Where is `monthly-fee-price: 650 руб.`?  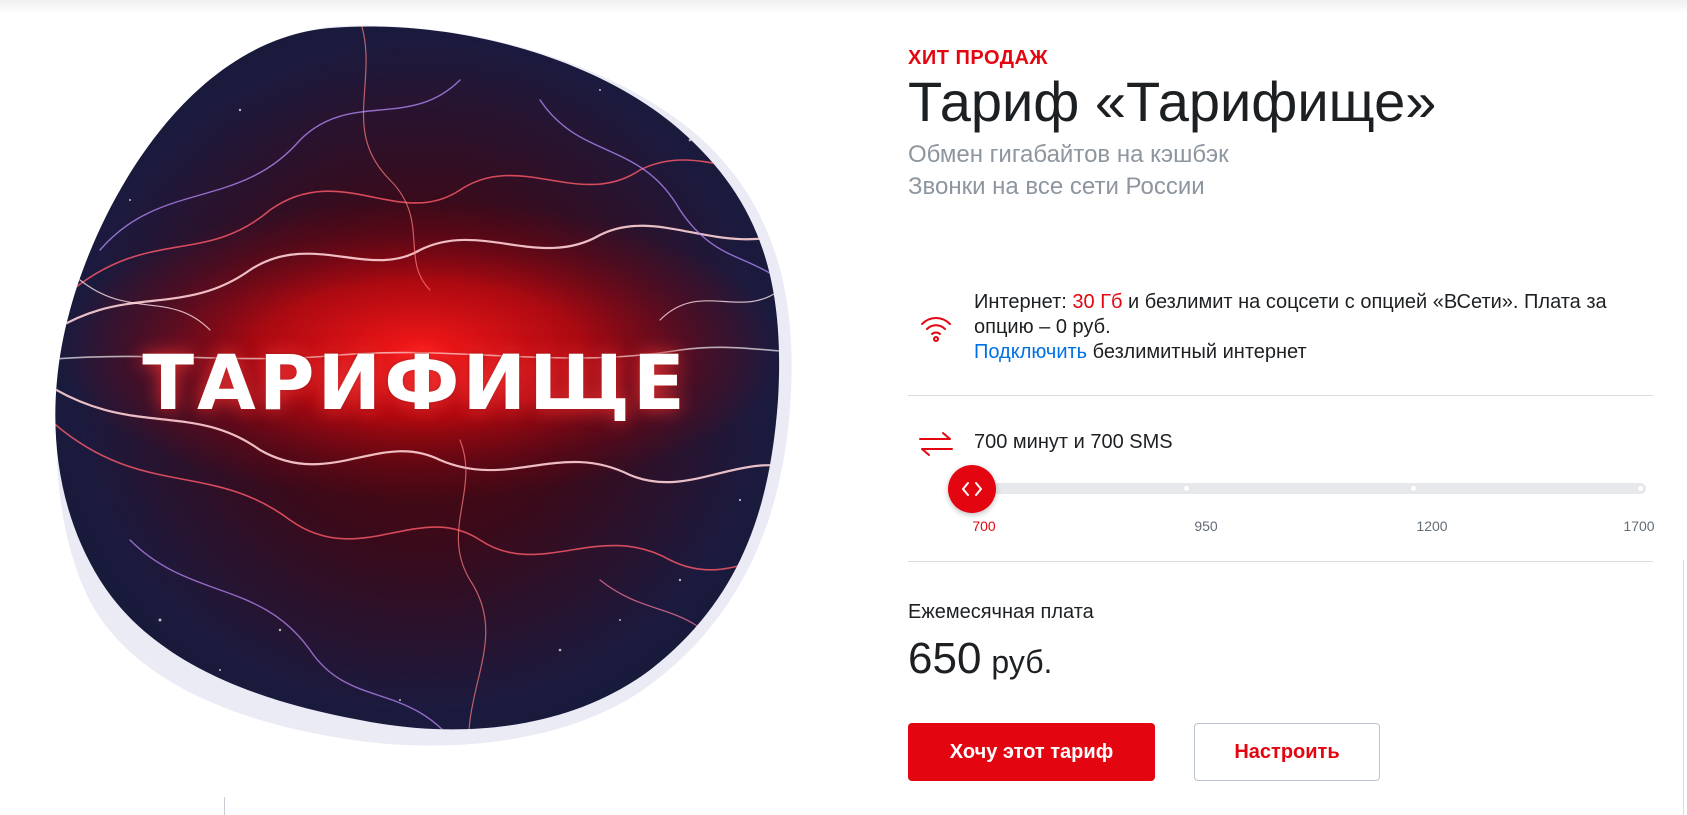 monthly-fee-price: 650 руб. is located at coordinates (980, 659).